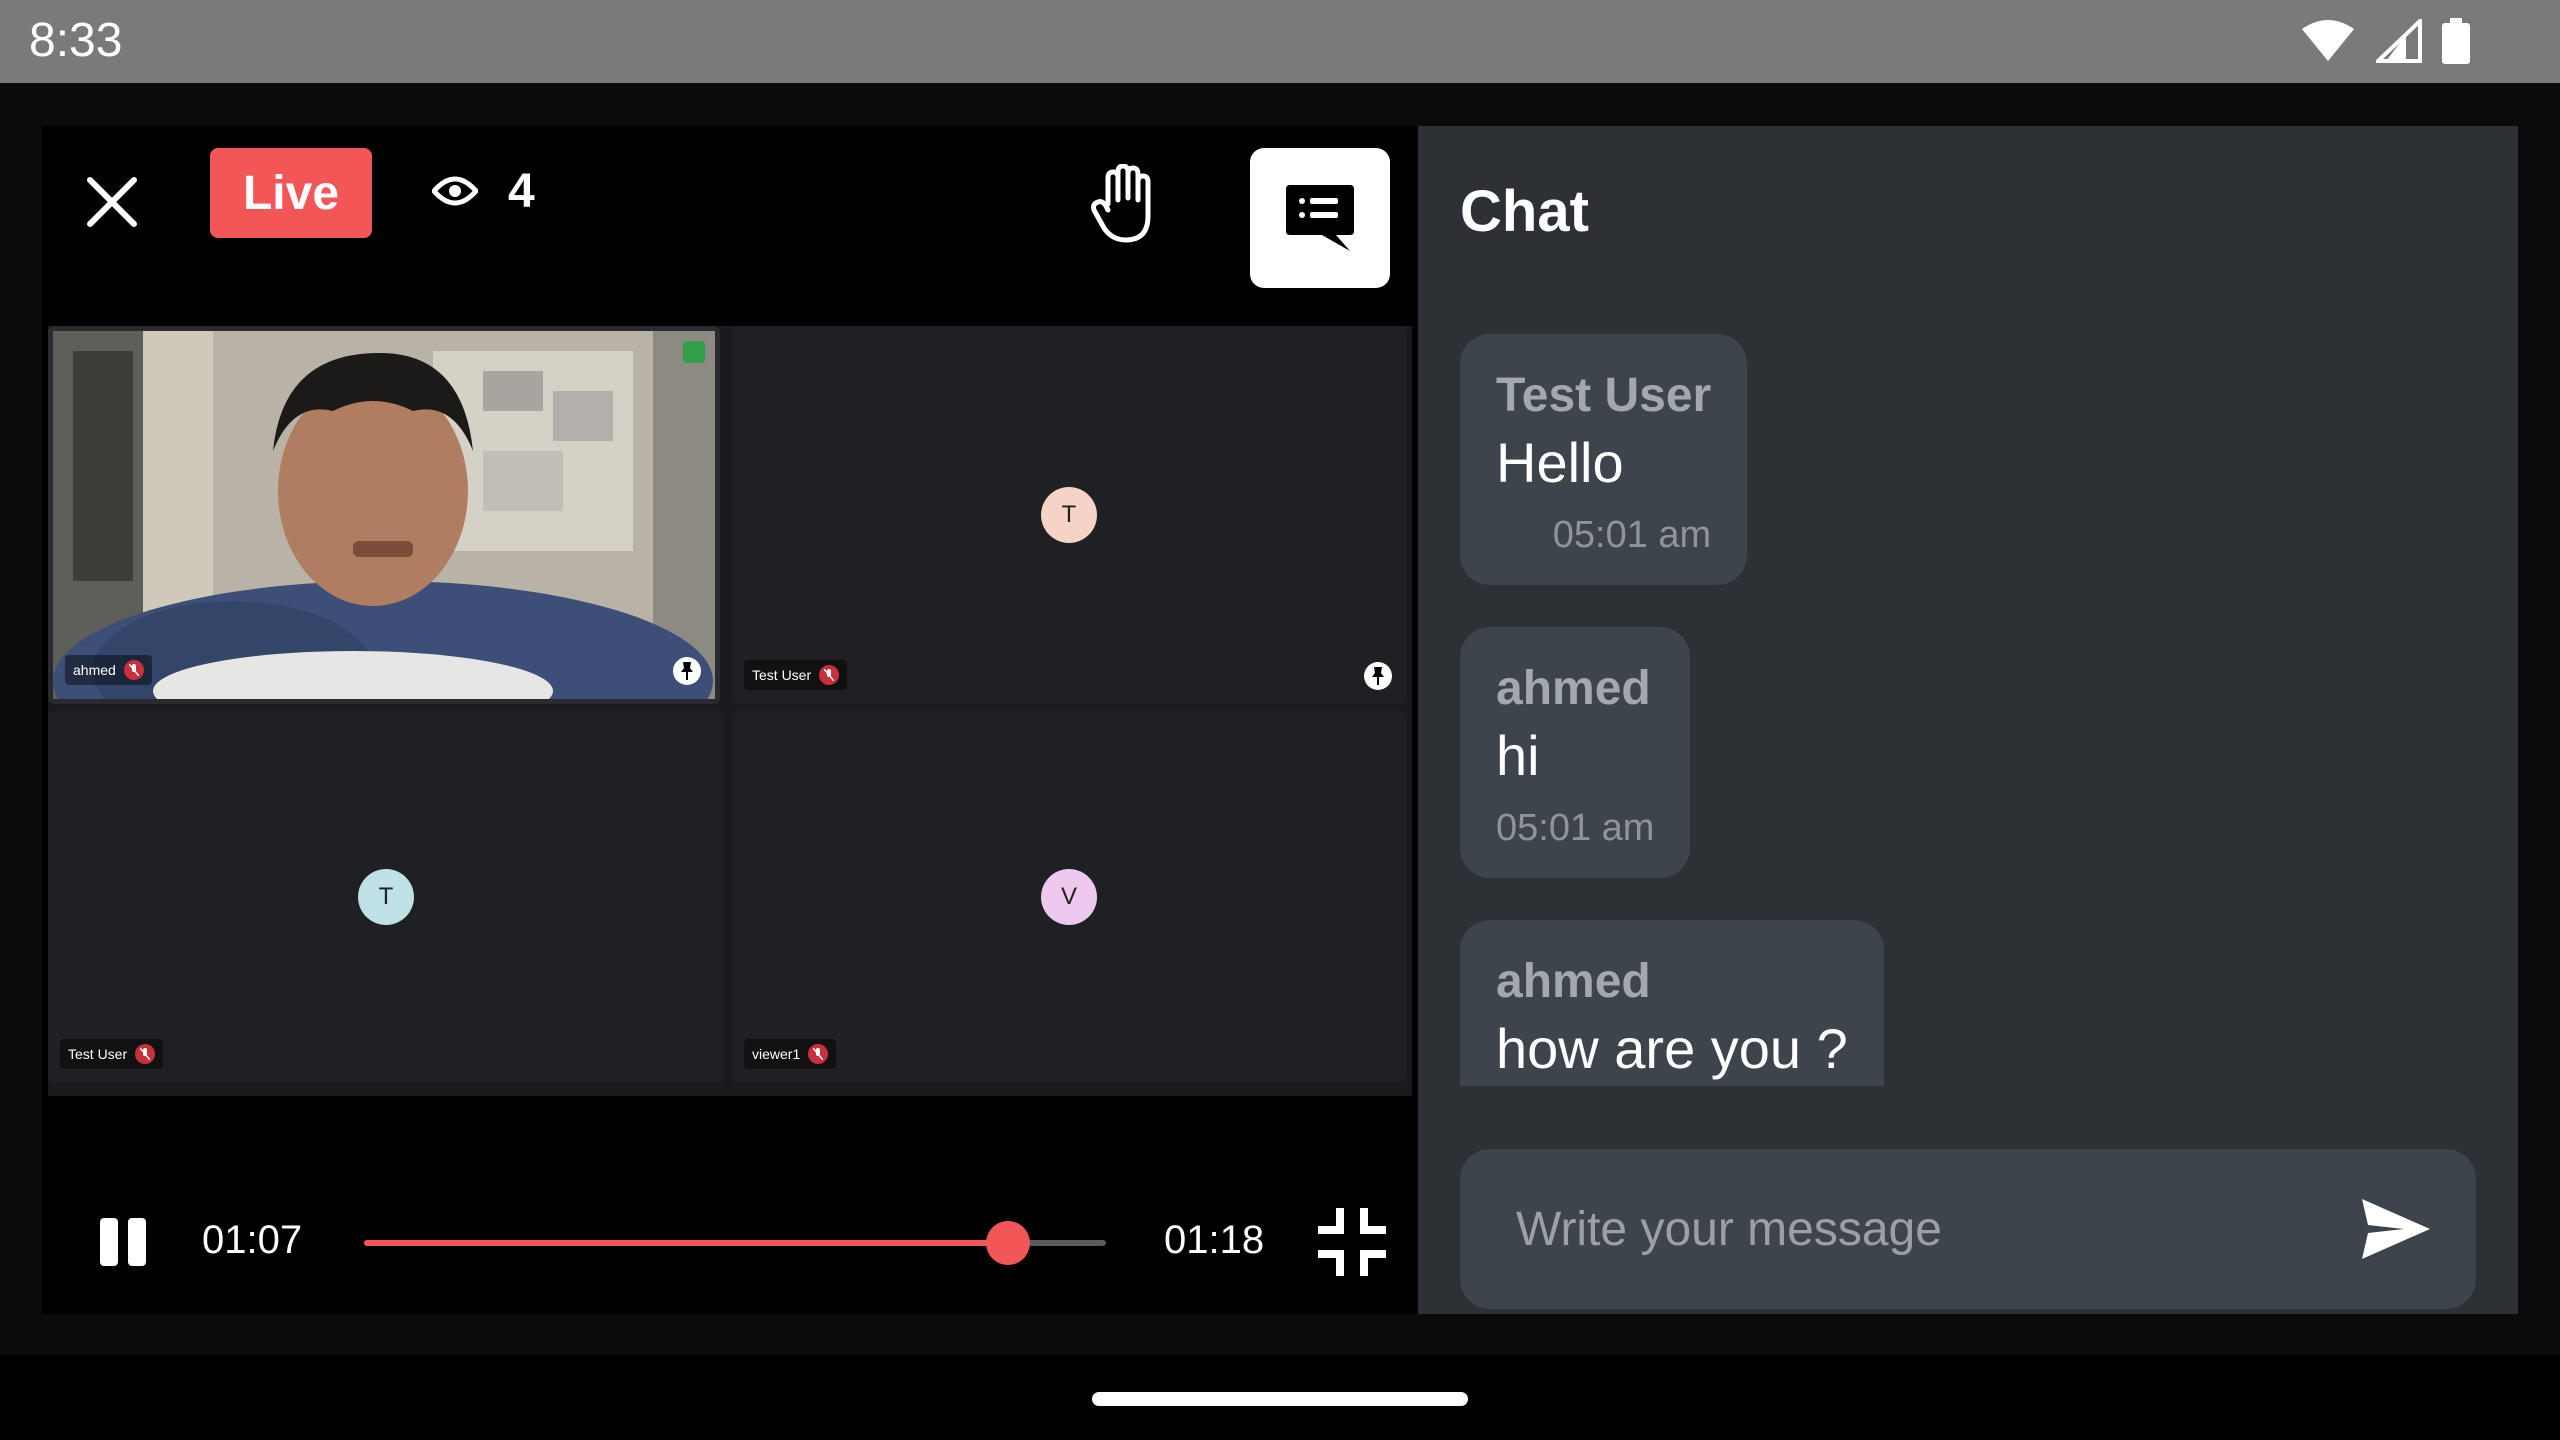  I want to click on live-badge: Live, so click(291, 193).